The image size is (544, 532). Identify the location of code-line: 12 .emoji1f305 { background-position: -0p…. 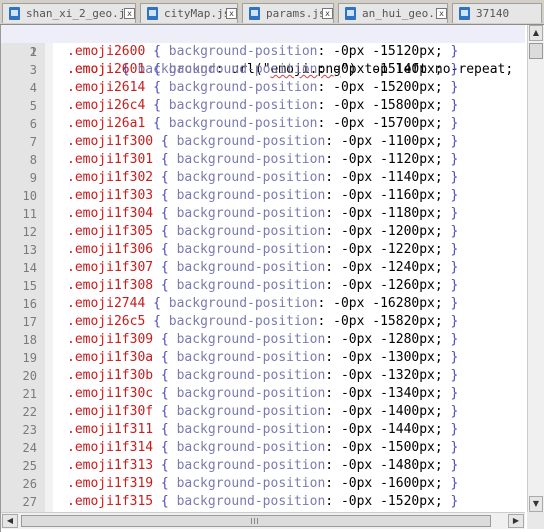
(263, 232).